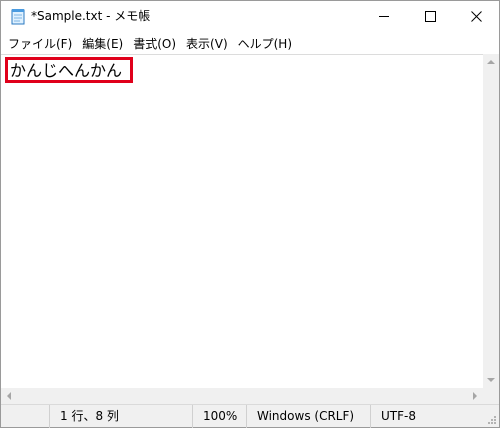 This screenshot has width=500, height=428. What do you see at coordinates (491, 380) in the screenshot?
I see `scroll-down-icon` at bounding box center [491, 380].